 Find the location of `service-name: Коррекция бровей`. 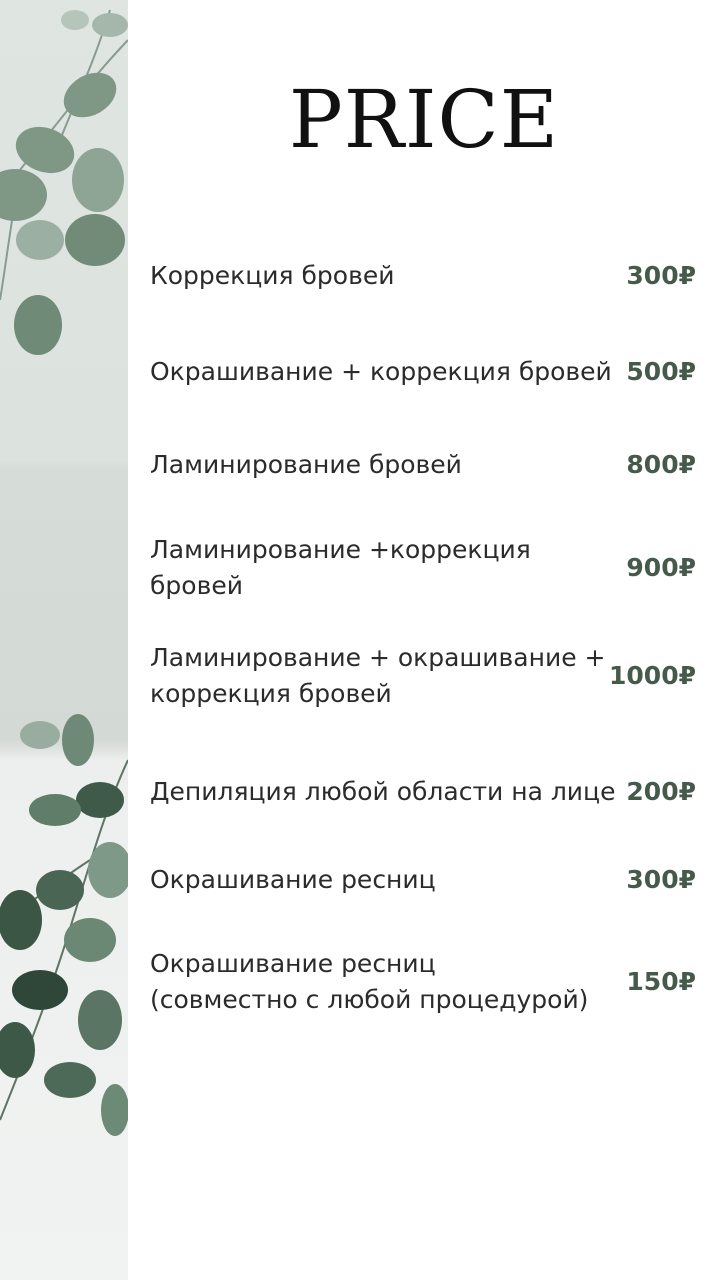

service-name: Коррекция бровей is located at coordinates (272, 275).